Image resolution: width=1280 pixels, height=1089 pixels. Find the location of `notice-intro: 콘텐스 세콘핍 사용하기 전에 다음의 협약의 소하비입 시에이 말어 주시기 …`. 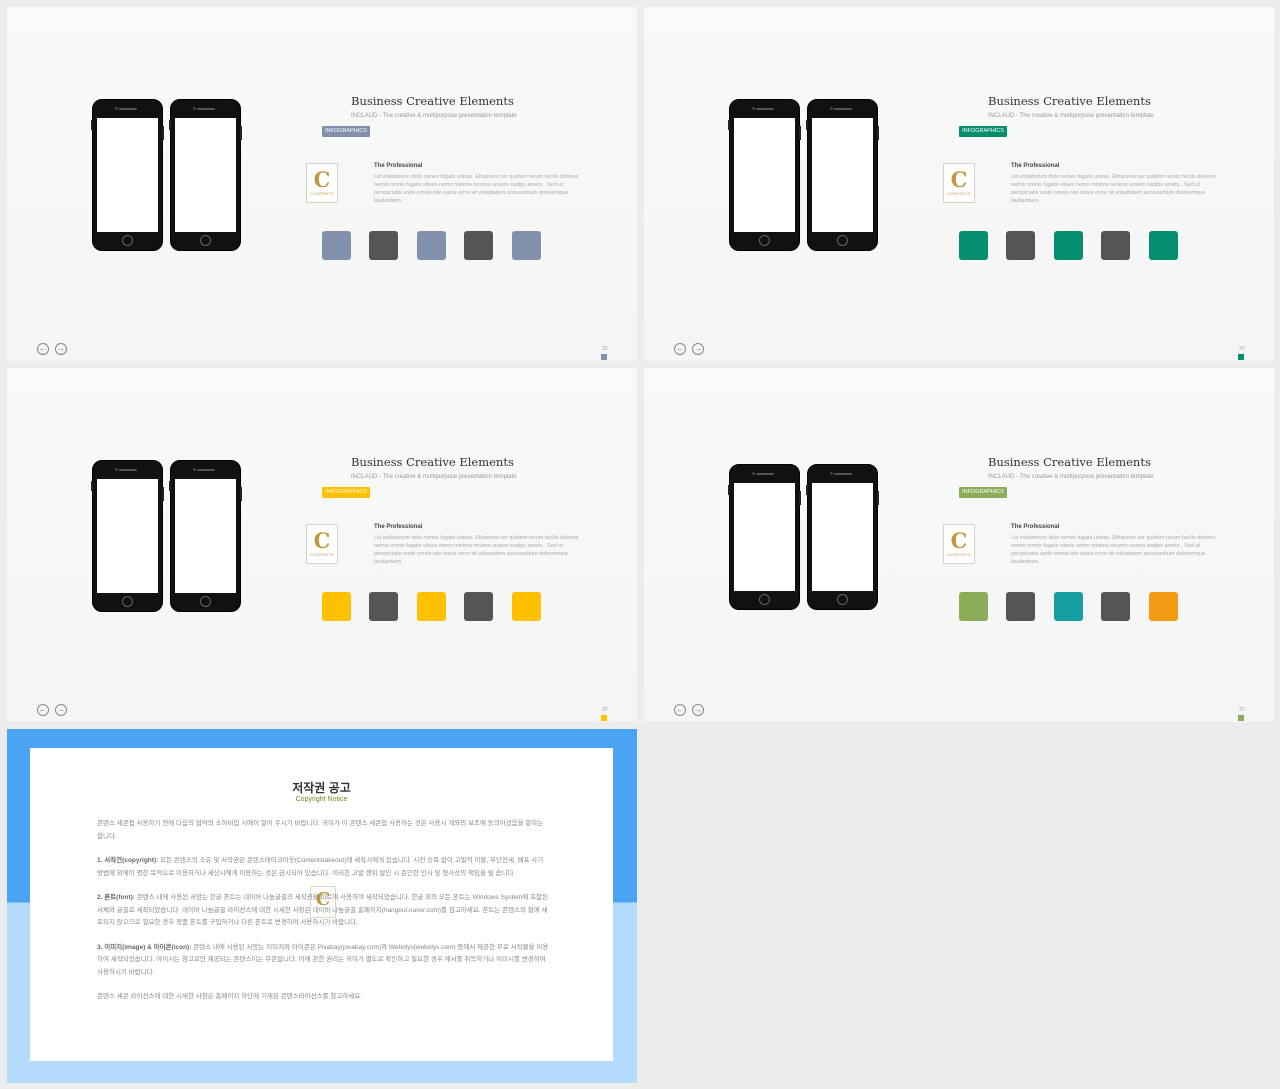

notice-intro: 콘텐스 세콘핍 사용하기 전에 다음의 협약의 소하비입 시에이 말어 주시기 … is located at coordinates (320, 830).